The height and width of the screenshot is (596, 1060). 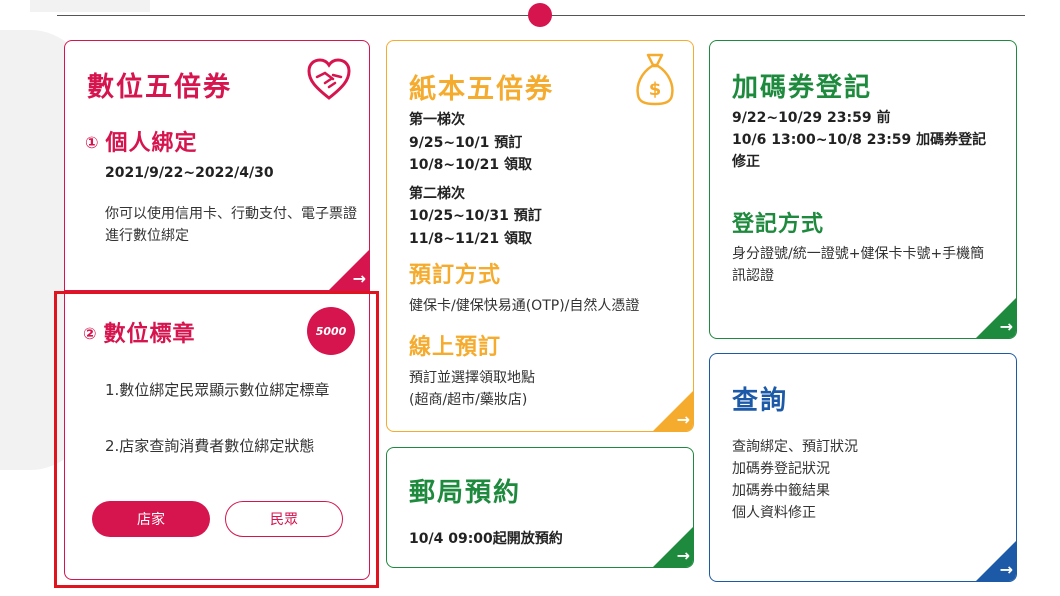 I want to click on top-dot-marker, so click(x=540, y=15).